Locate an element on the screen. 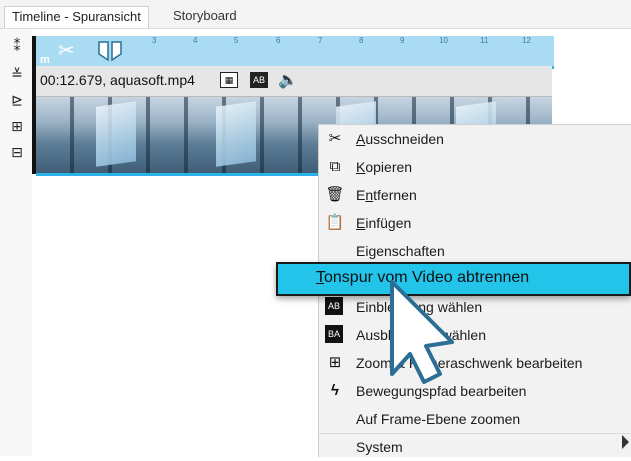 This screenshot has height=461, width=631. transition-icon: AB is located at coordinates (259, 80).